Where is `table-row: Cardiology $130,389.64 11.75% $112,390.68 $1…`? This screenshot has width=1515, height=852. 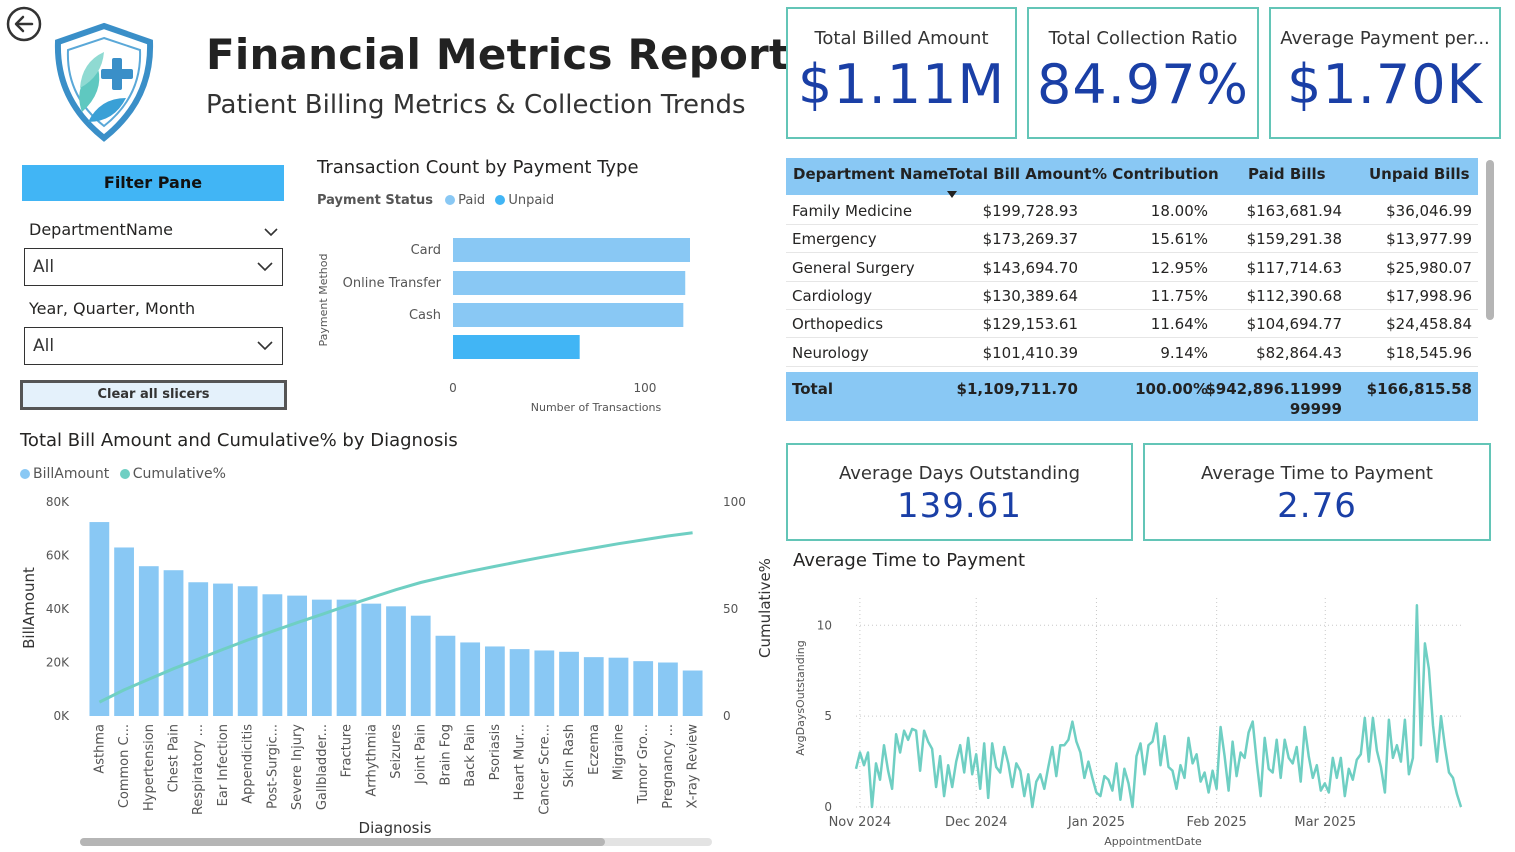 table-row: Cardiology $130,389.64 11.75% $112,390.68 $1… is located at coordinates (1132, 296).